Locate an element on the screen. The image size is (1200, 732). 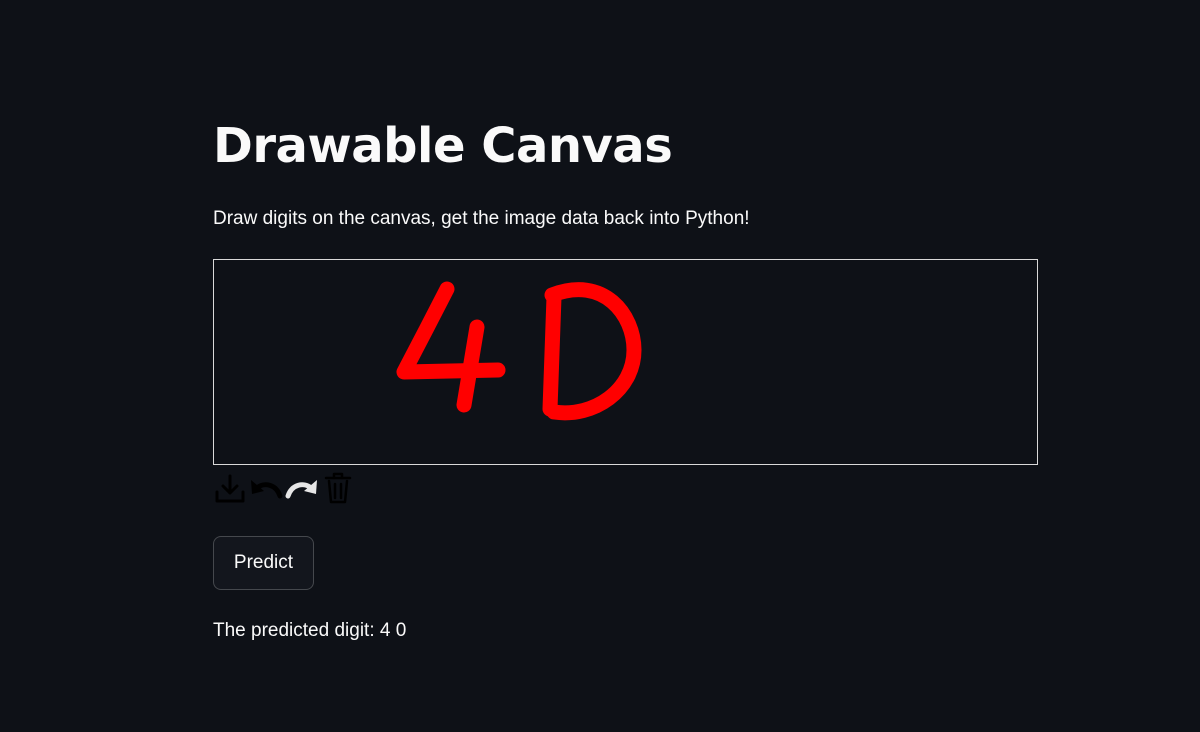
clear-button is located at coordinates (338, 488).